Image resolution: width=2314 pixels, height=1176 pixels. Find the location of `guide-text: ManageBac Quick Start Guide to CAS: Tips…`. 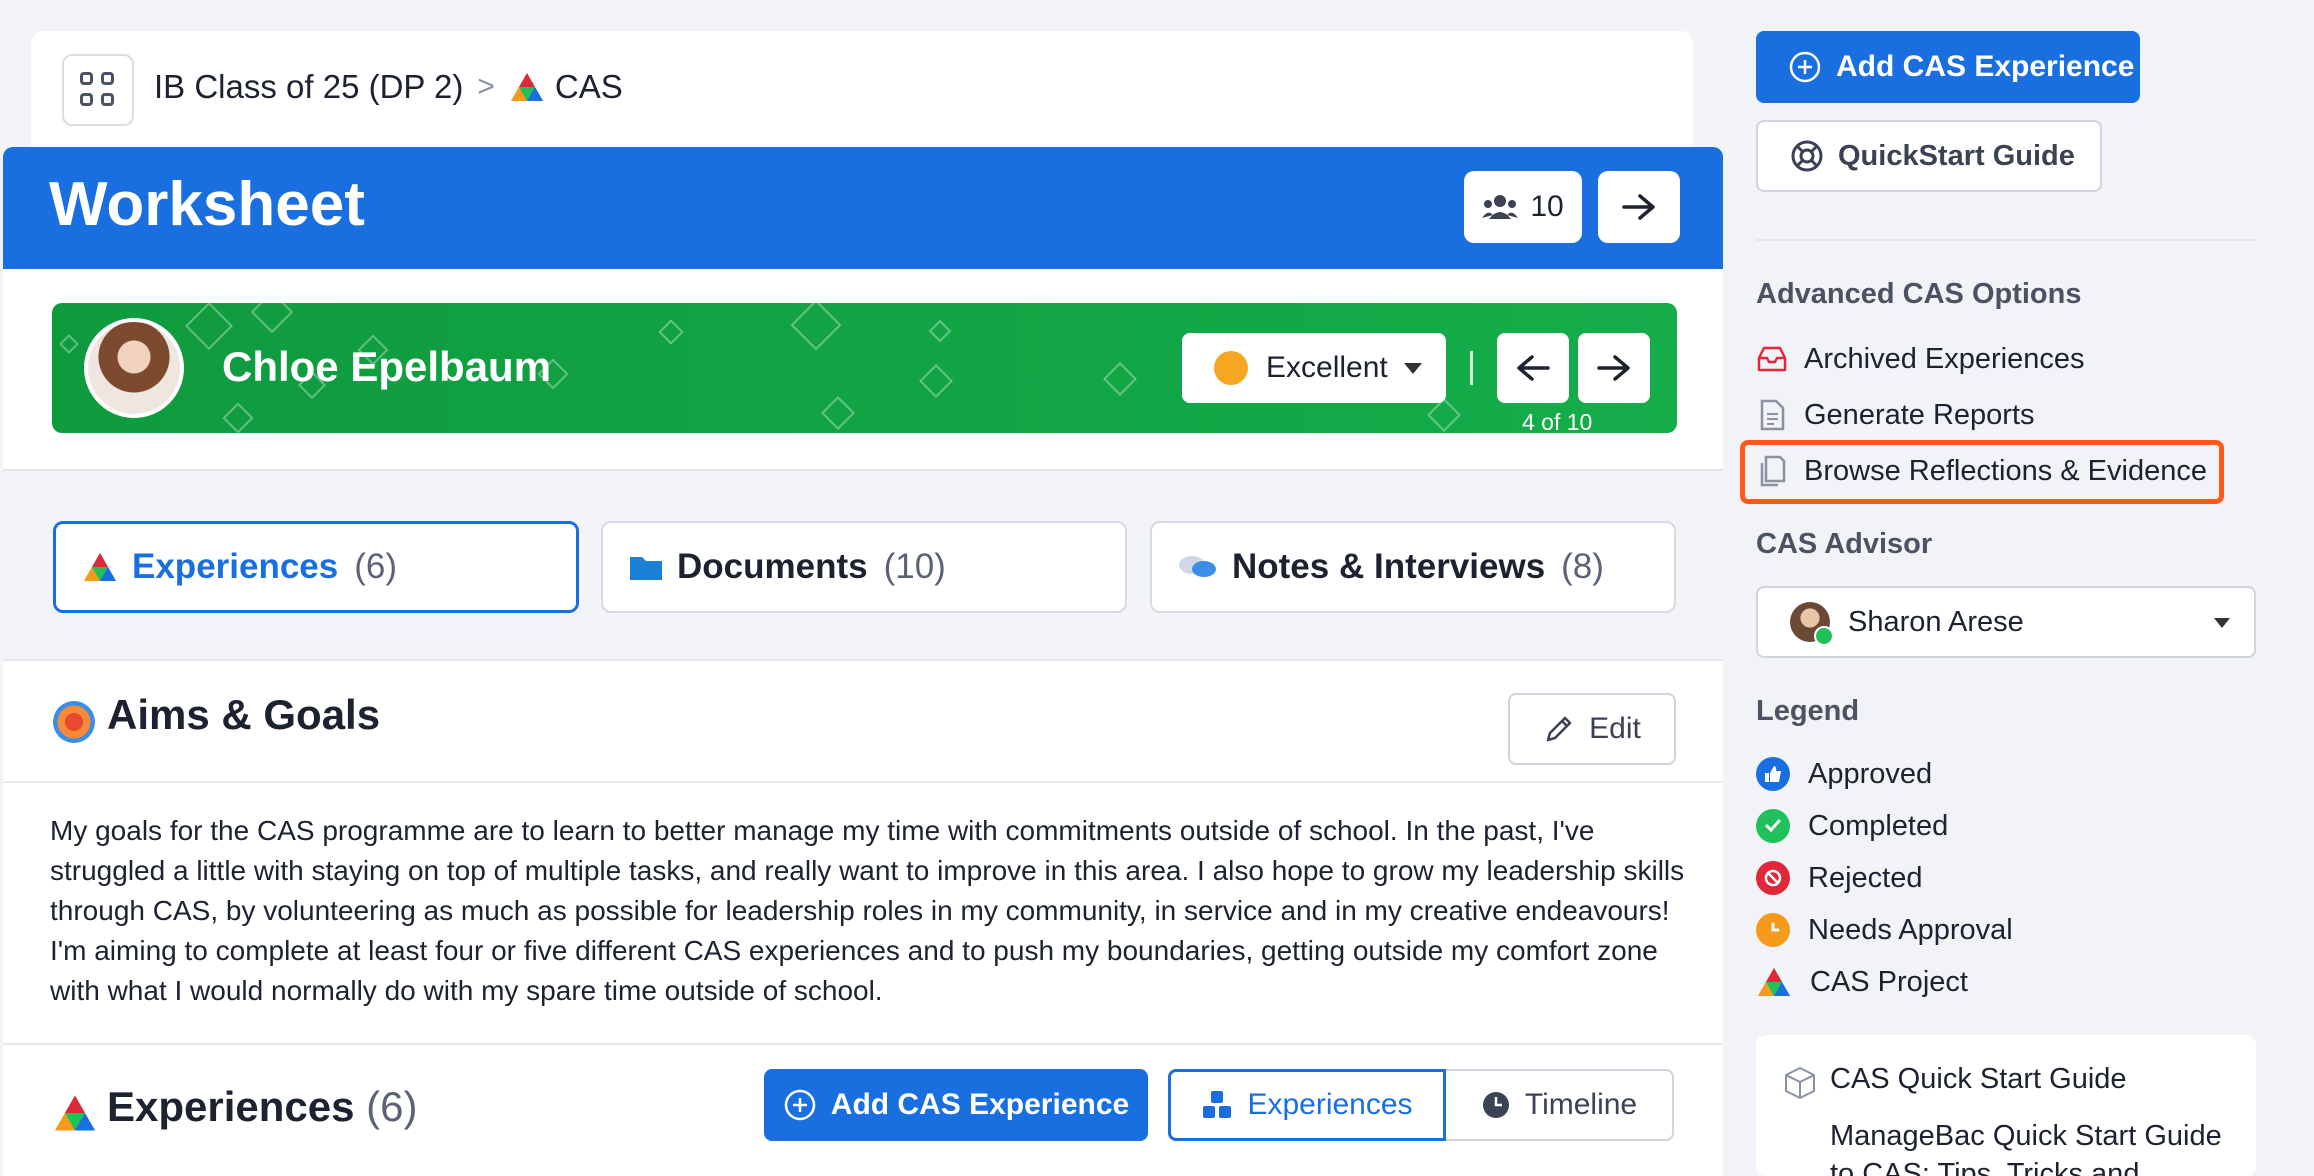

guide-text: ManageBac Quick Start Guide to CAS: Tips… is located at coordinates (2026, 1148).